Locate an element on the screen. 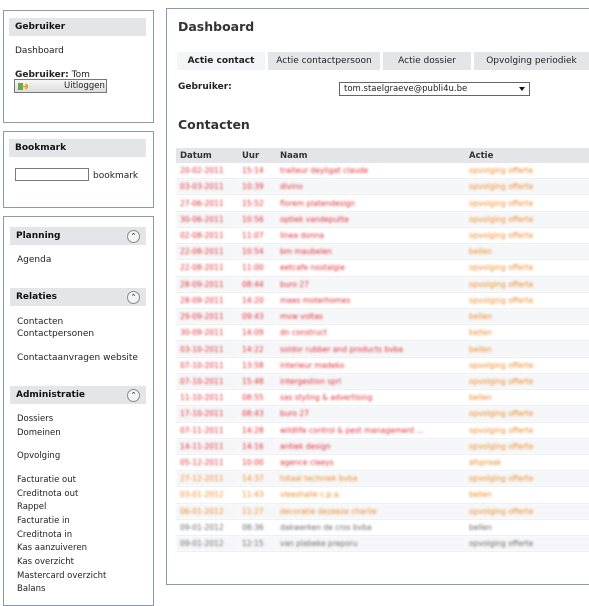 Image resolution: width=589 pixels, height=606 pixels. section-title: Contacten is located at coordinates (214, 124).